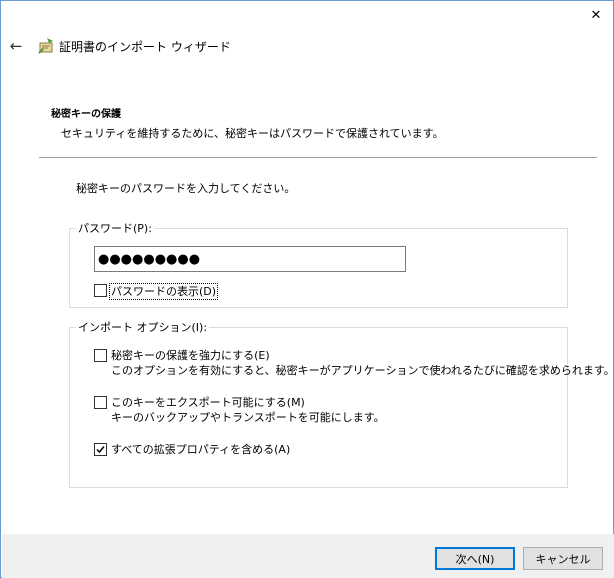 Image resolution: width=614 pixels, height=578 pixels. I want to click on back-button: ←, so click(16, 46).